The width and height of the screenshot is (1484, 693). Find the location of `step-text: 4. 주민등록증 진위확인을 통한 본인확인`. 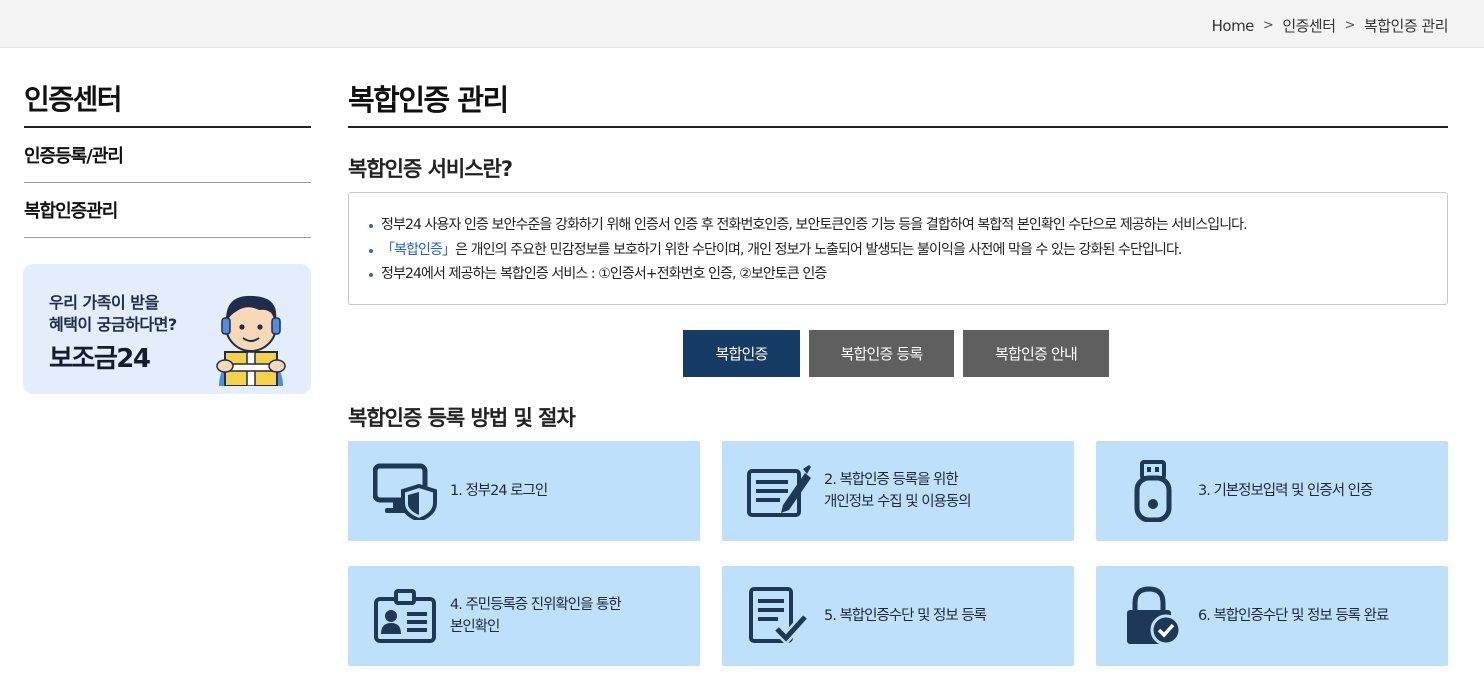

step-text: 4. 주민등록증 진위확인을 통한 본인확인 is located at coordinates (536, 616).